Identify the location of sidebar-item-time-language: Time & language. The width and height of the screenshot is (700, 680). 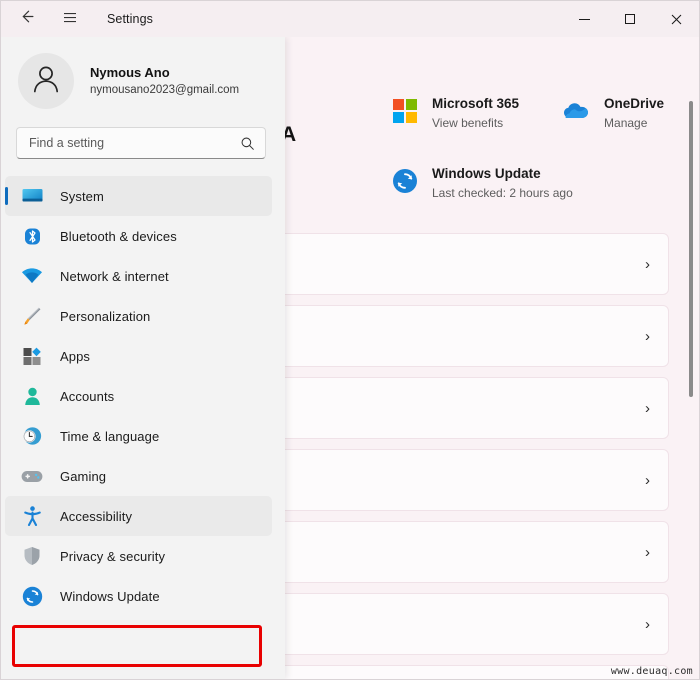
(138, 436).